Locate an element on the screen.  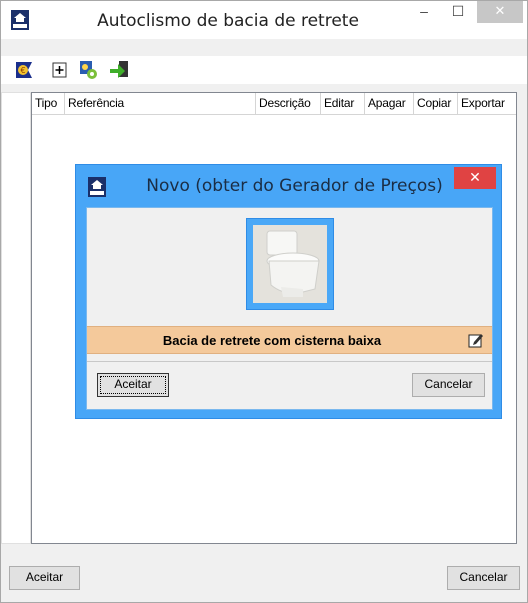
left-strip is located at coordinates (16, 318).